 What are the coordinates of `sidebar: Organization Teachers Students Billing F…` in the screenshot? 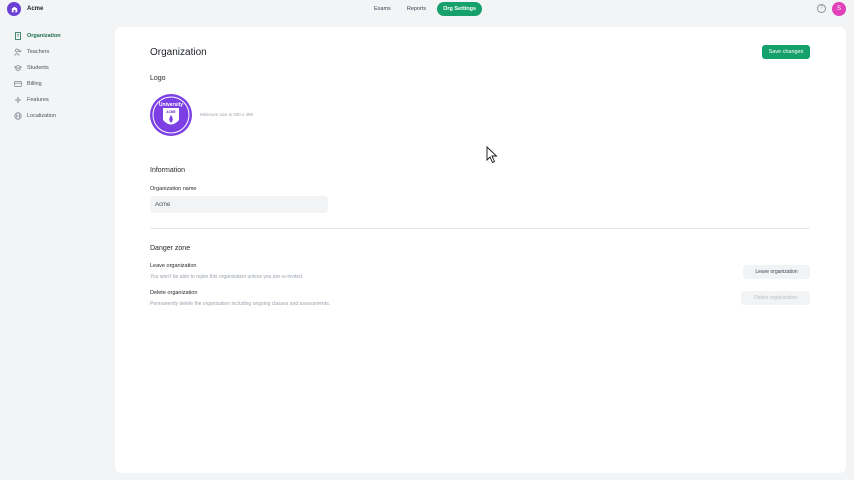 It's located at (61, 76).